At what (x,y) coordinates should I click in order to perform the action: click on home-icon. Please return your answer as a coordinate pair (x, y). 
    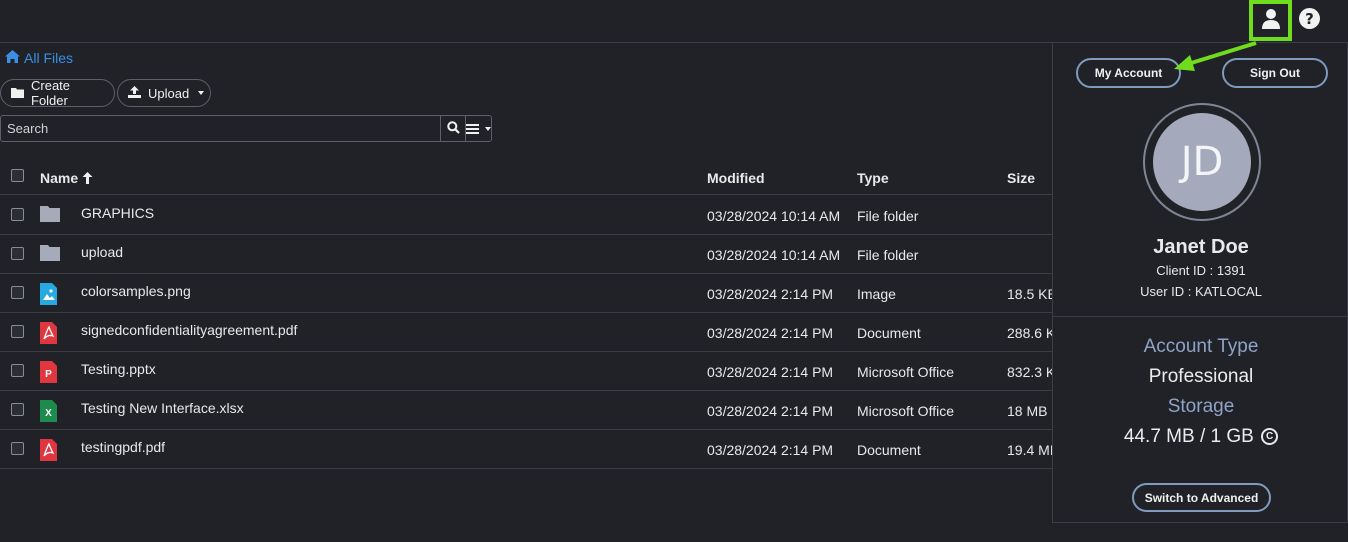
    Looking at the image, I should click on (12, 58).